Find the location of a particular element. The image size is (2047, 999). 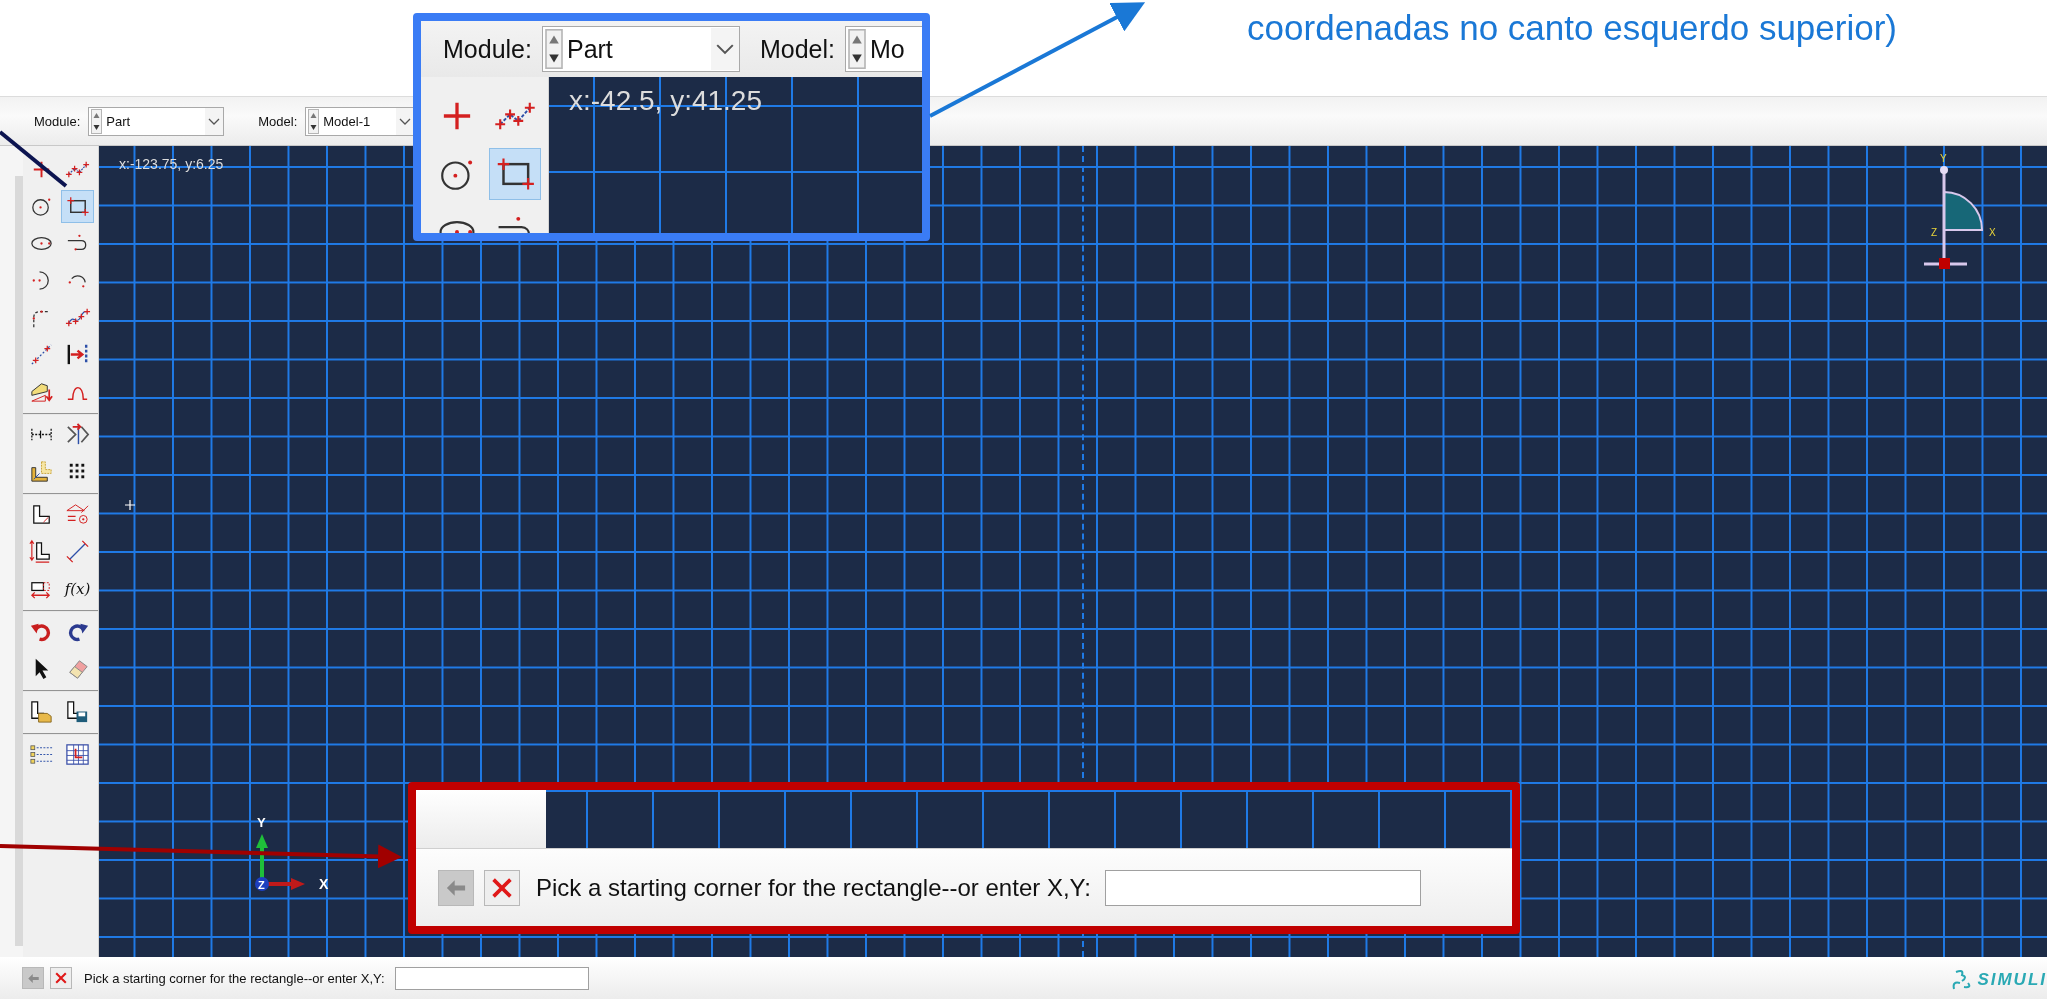

brand-logo-text: SIMULI is located at coordinates (2012, 980).